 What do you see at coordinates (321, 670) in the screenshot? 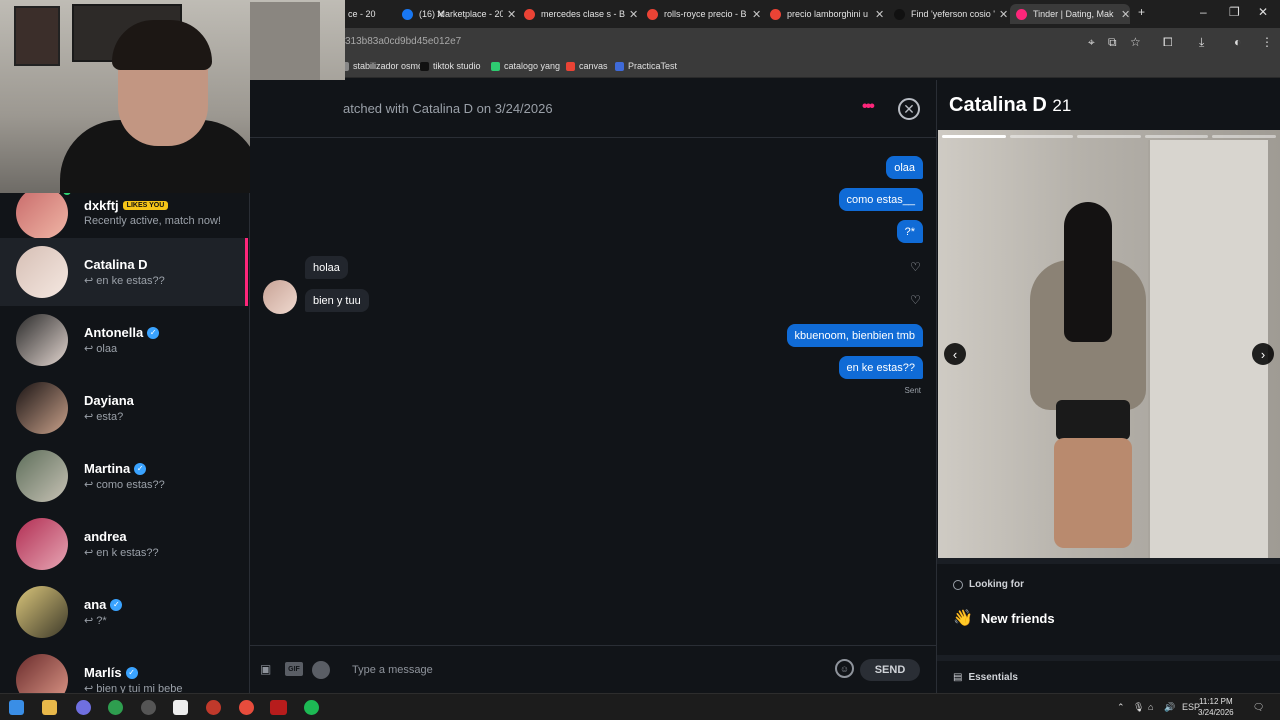
I see `spotify-icon` at bounding box center [321, 670].